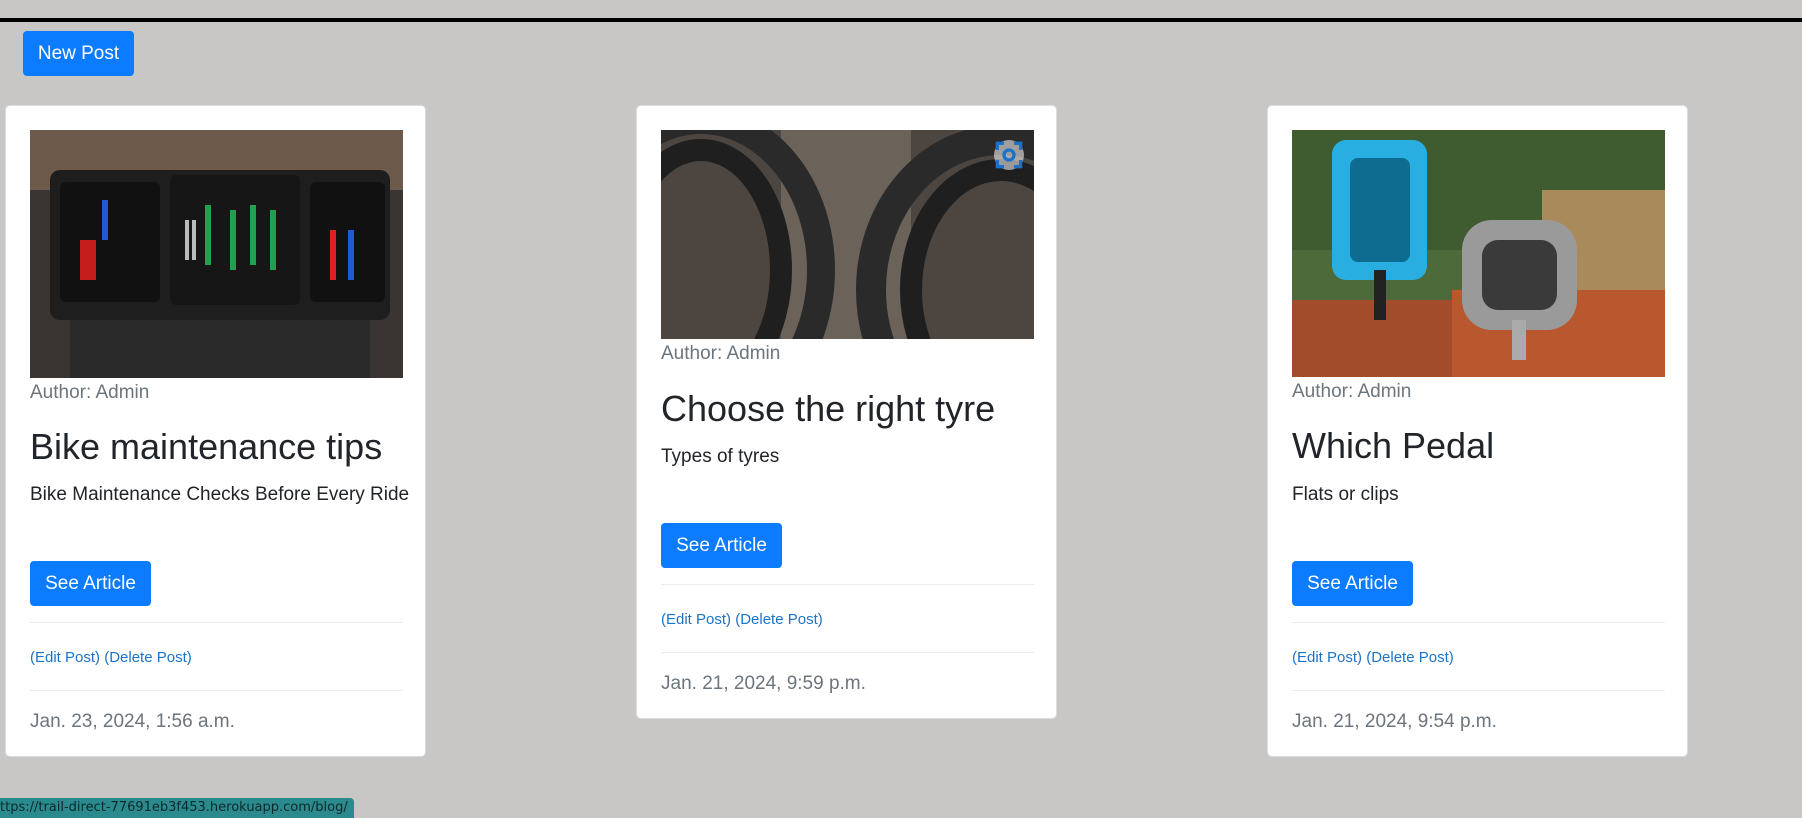 Image resolution: width=1802 pixels, height=818 pixels. What do you see at coordinates (763, 683) in the screenshot?
I see `post-date: Jan. 21, 2024, 9:59 p.m.` at bounding box center [763, 683].